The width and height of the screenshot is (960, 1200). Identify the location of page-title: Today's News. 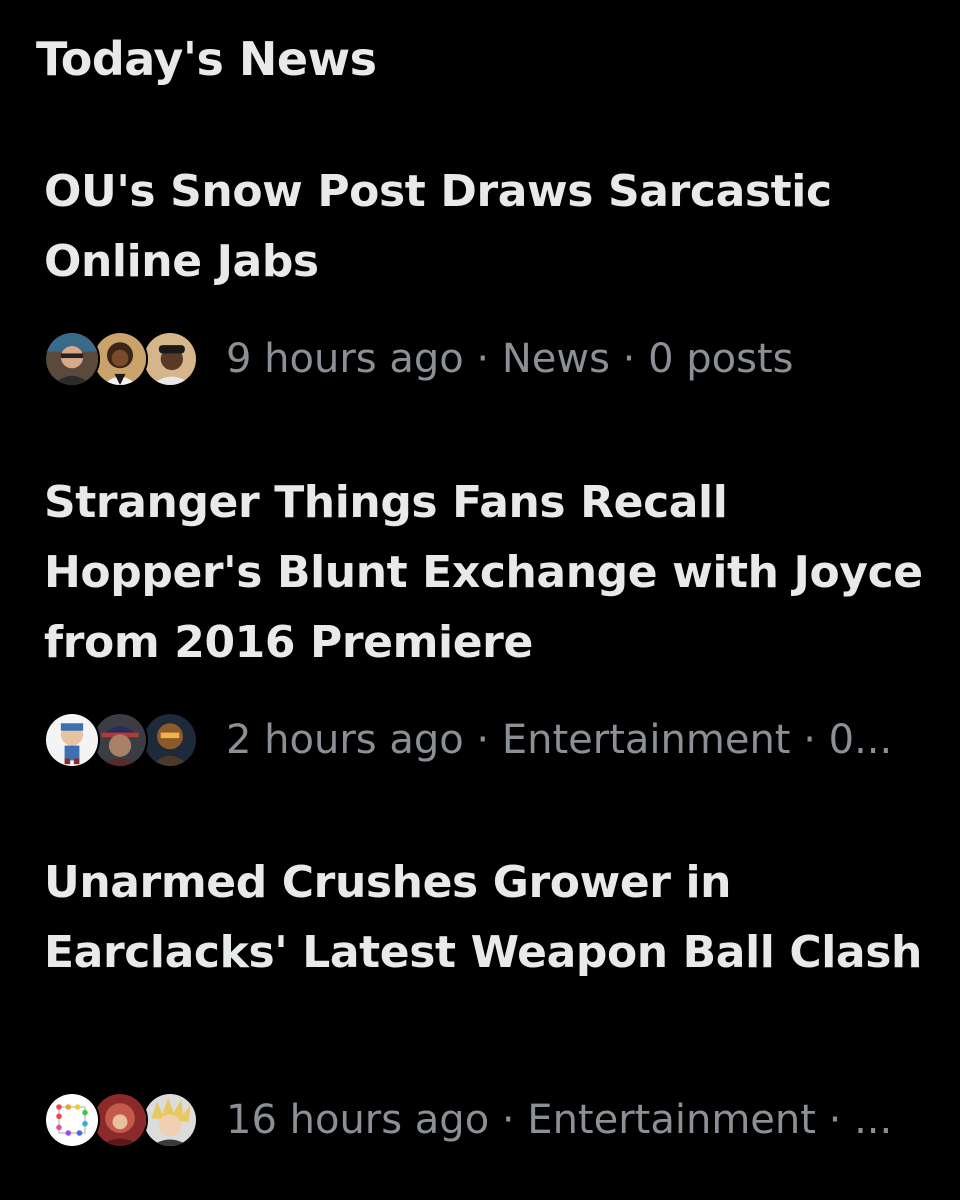
(206, 59).